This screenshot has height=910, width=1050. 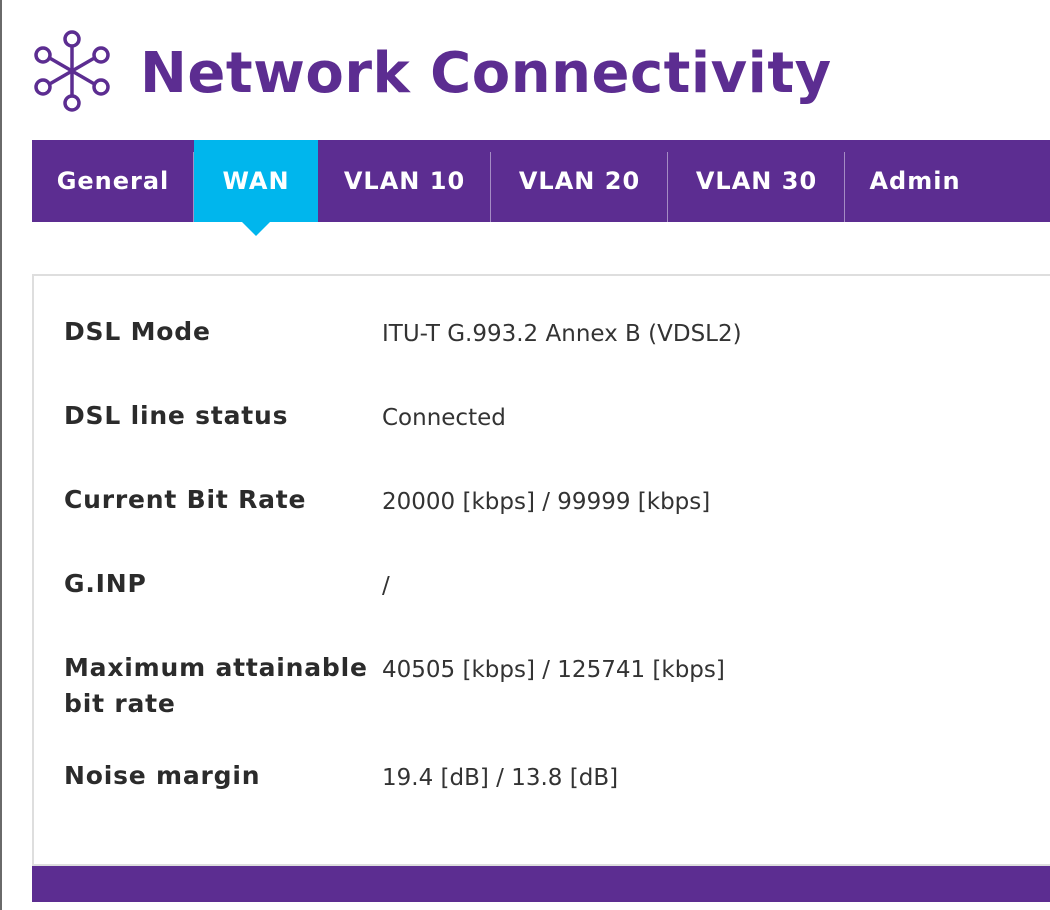 I want to click on tab-wan: WAN, so click(x=256, y=188).